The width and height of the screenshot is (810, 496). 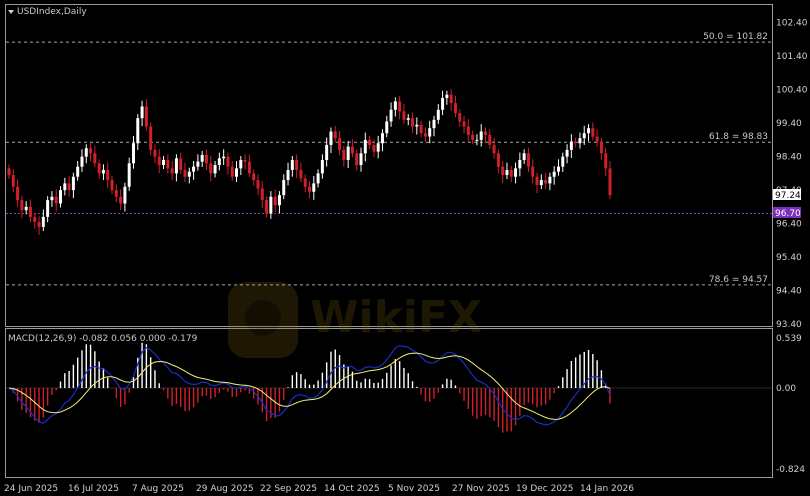 What do you see at coordinates (792, 91) in the screenshot?
I see `price-tick: 100.40` at bounding box center [792, 91].